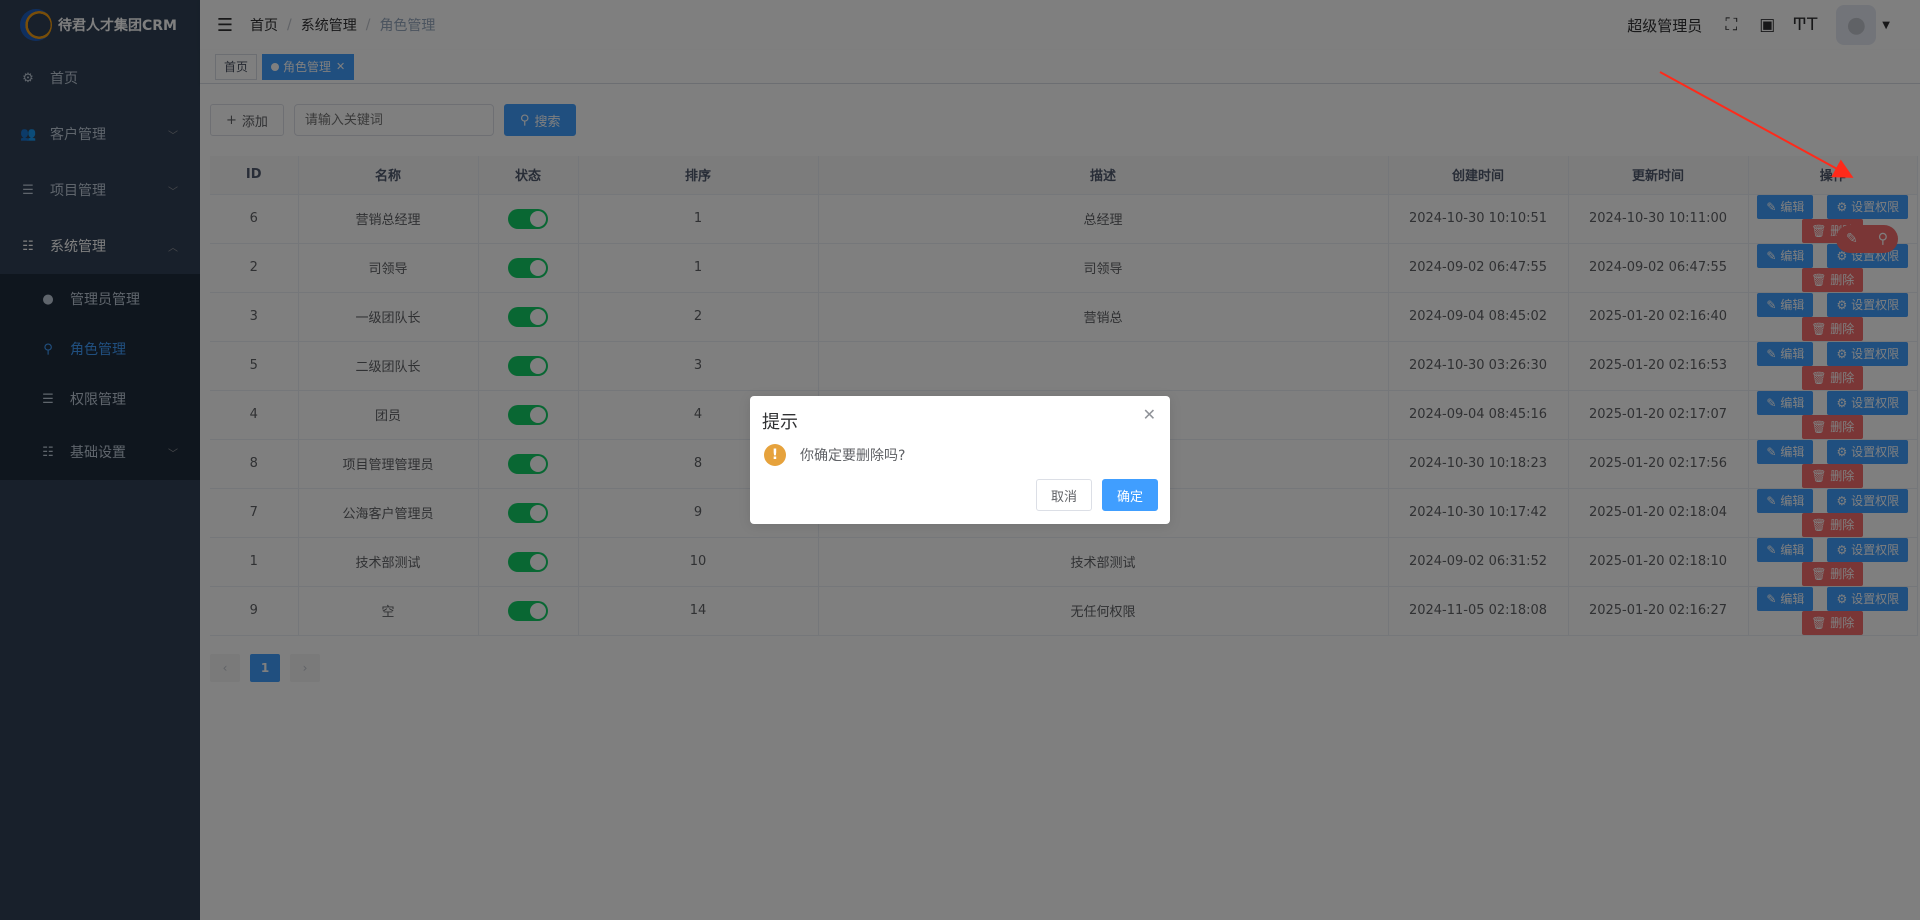  What do you see at coordinates (1129, 495) in the screenshot?
I see `confirm-button: 确定` at bounding box center [1129, 495].